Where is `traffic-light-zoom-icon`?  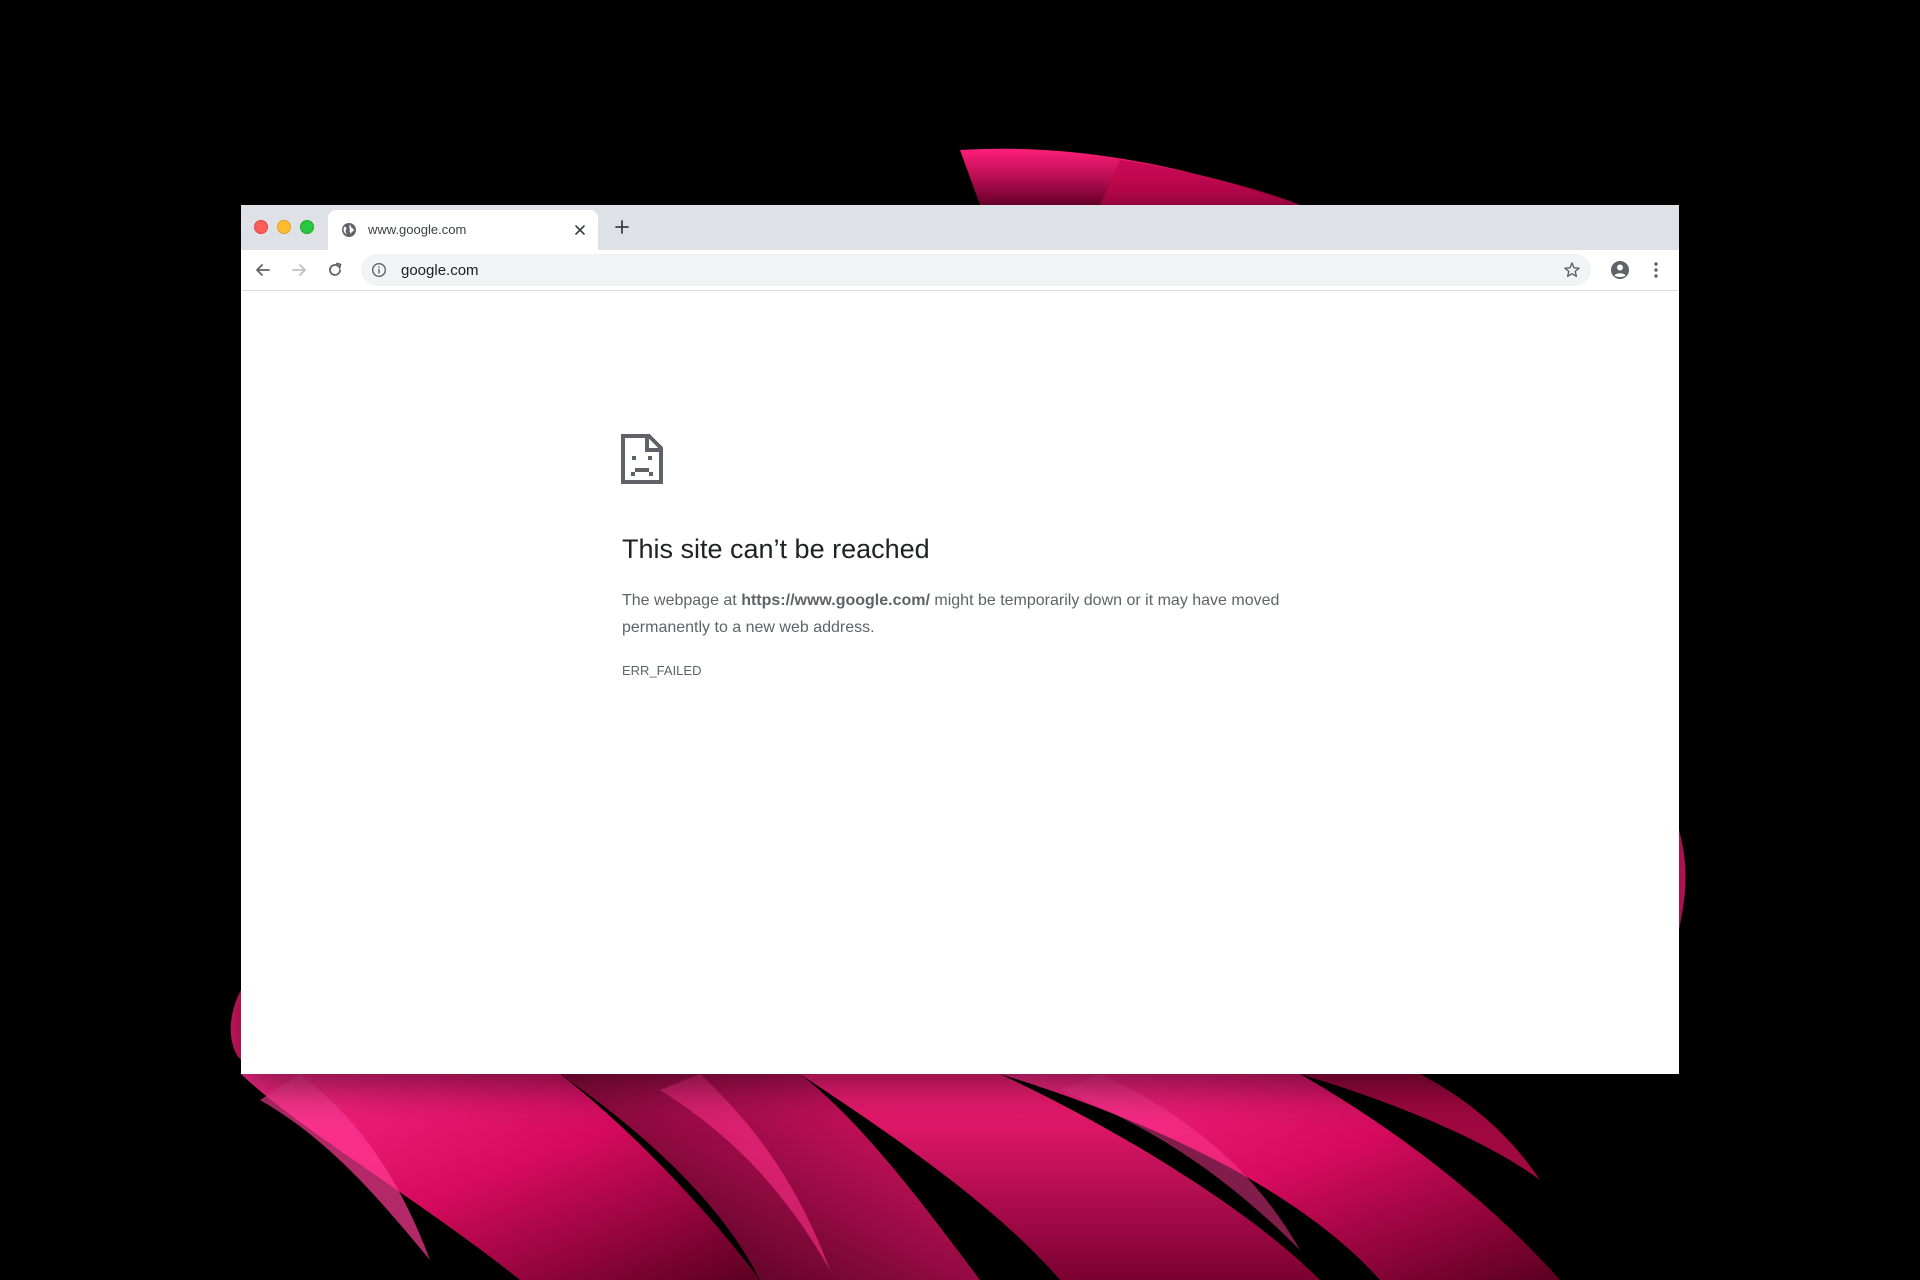 traffic-light-zoom-icon is located at coordinates (307, 227).